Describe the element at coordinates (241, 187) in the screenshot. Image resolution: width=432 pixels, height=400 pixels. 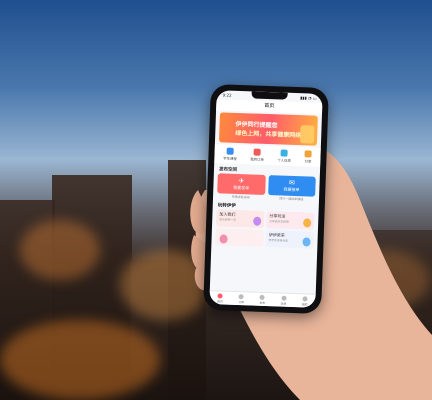
I see `card-label: 我要发单` at that location.